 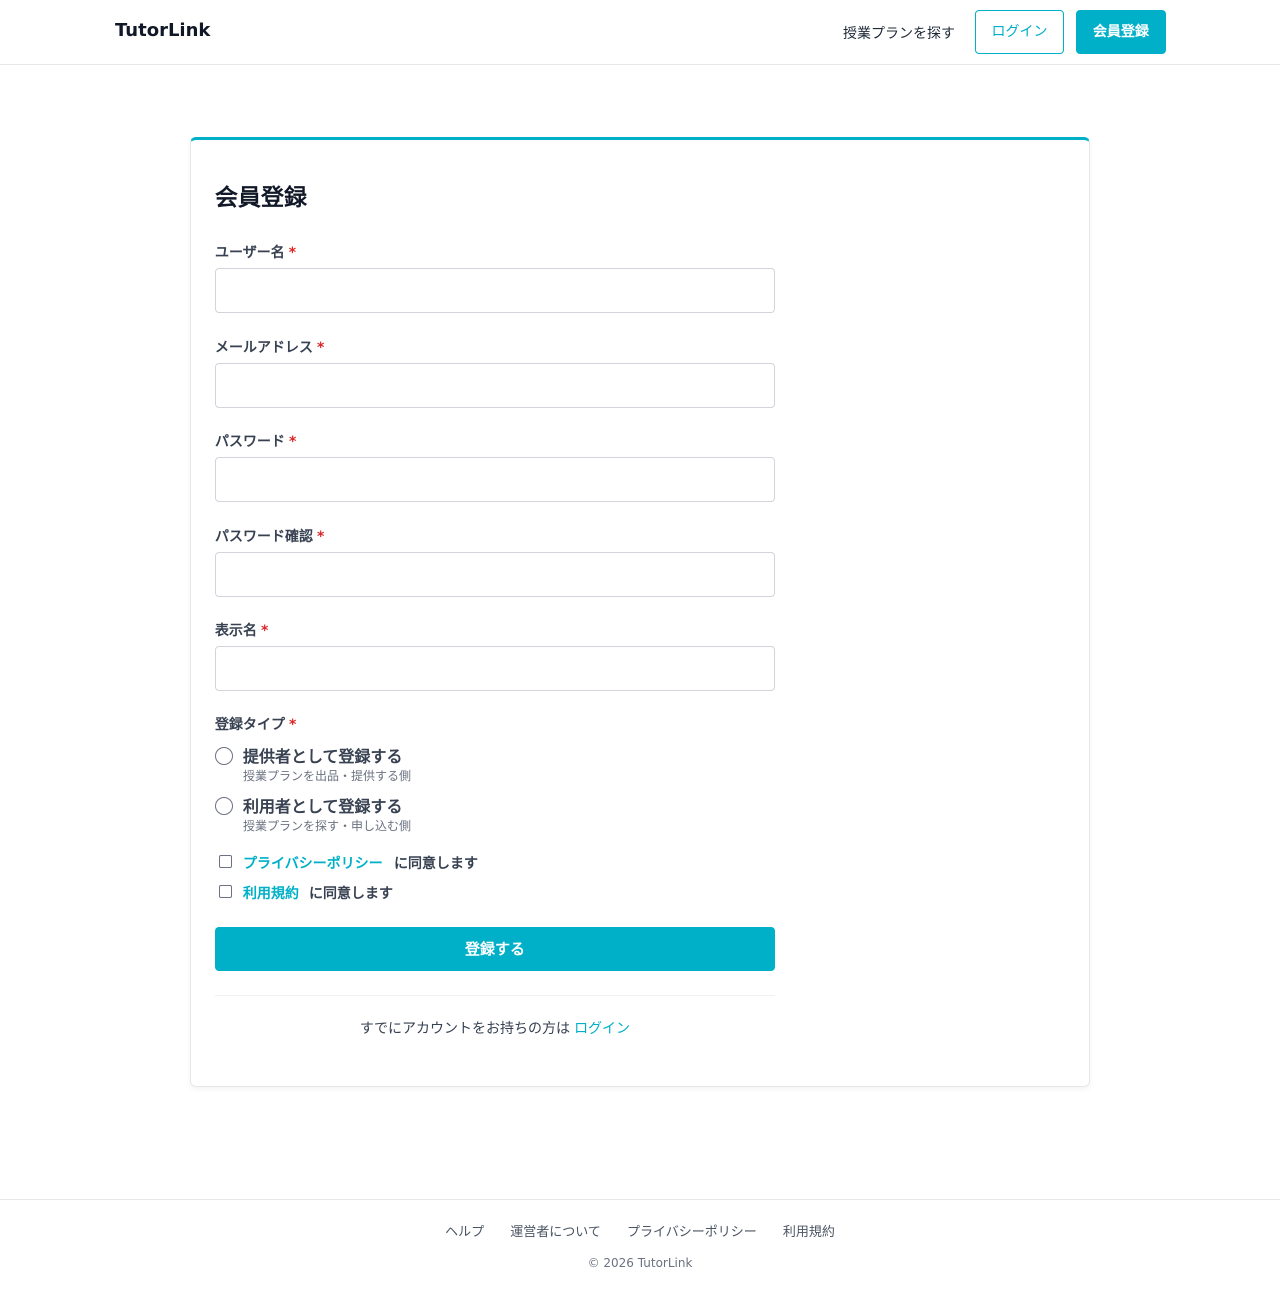 I want to click on terms-agreement-checkbox, so click(x=225, y=891).